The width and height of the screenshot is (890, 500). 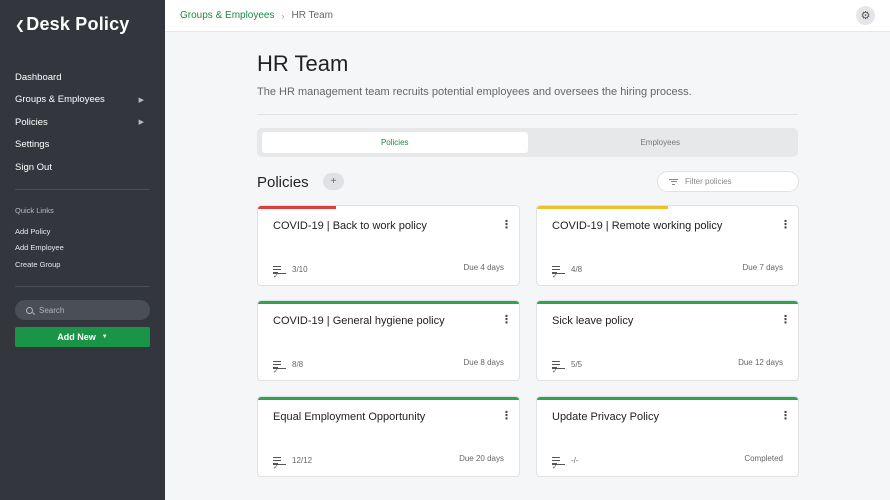 I want to click on progress-count: 12/12, so click(x=302, y=460).